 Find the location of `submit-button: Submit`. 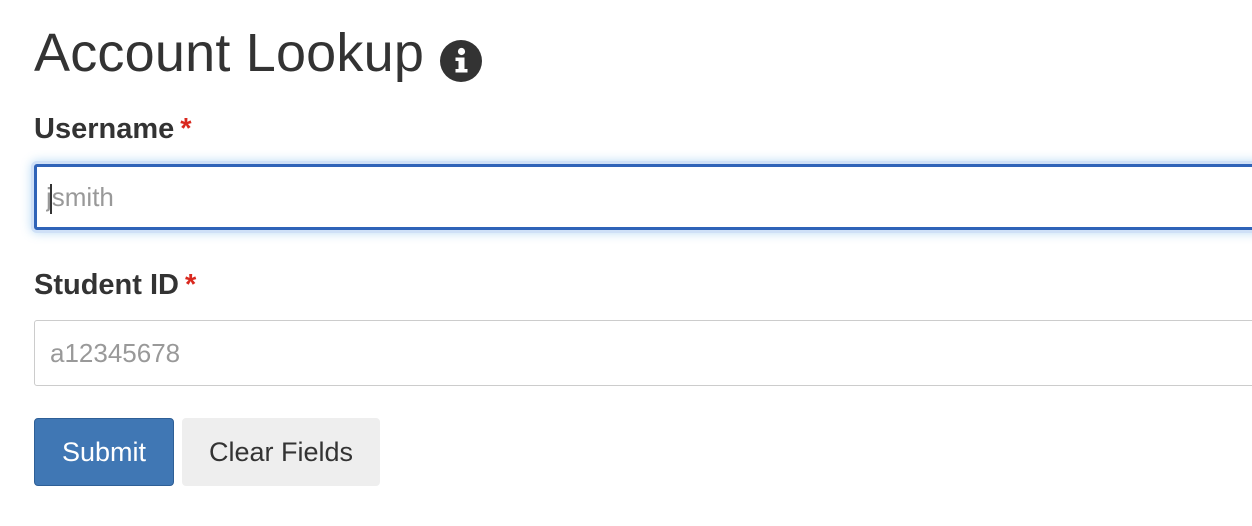

submit-button: Submit is located at coordinates (104, 452).